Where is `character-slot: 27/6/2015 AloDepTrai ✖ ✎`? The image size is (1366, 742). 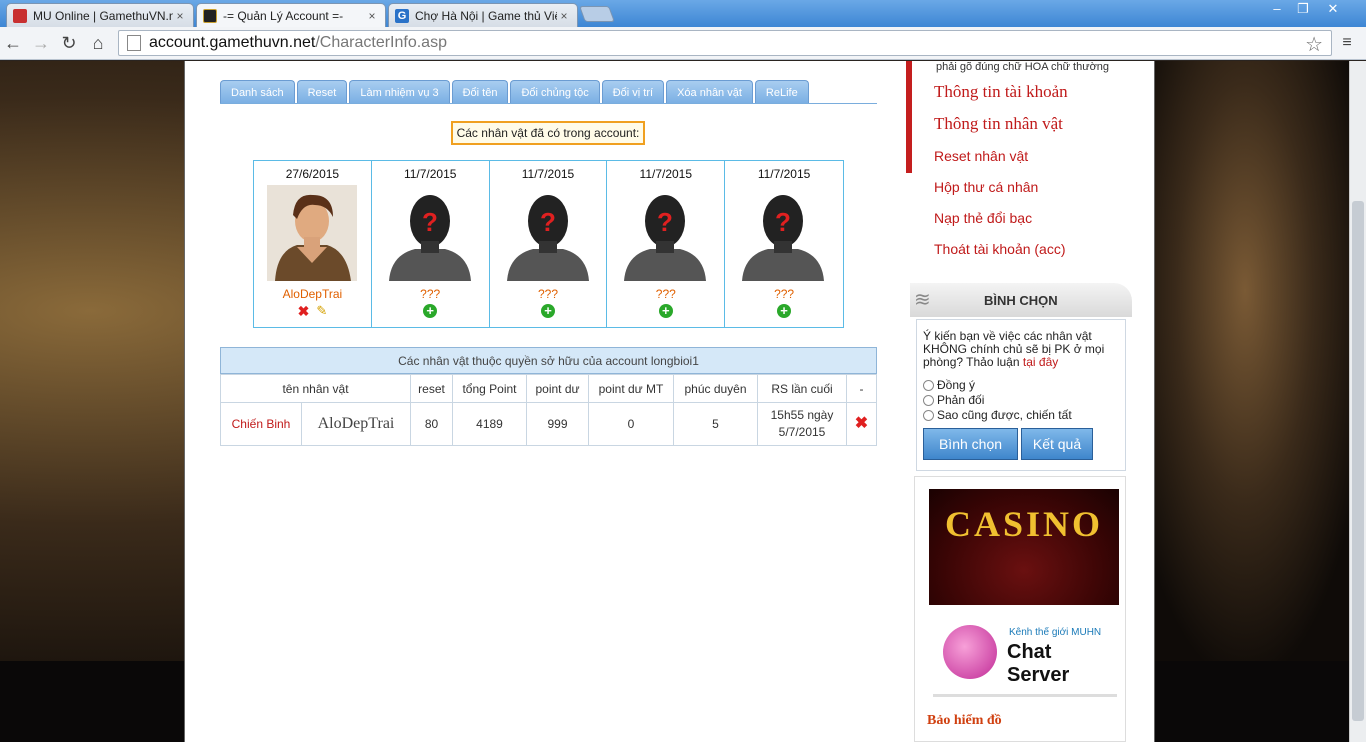
character-slot: 27/6/2015 AloDepTrai ✖ ✎ is located at coordinates (313, 244).